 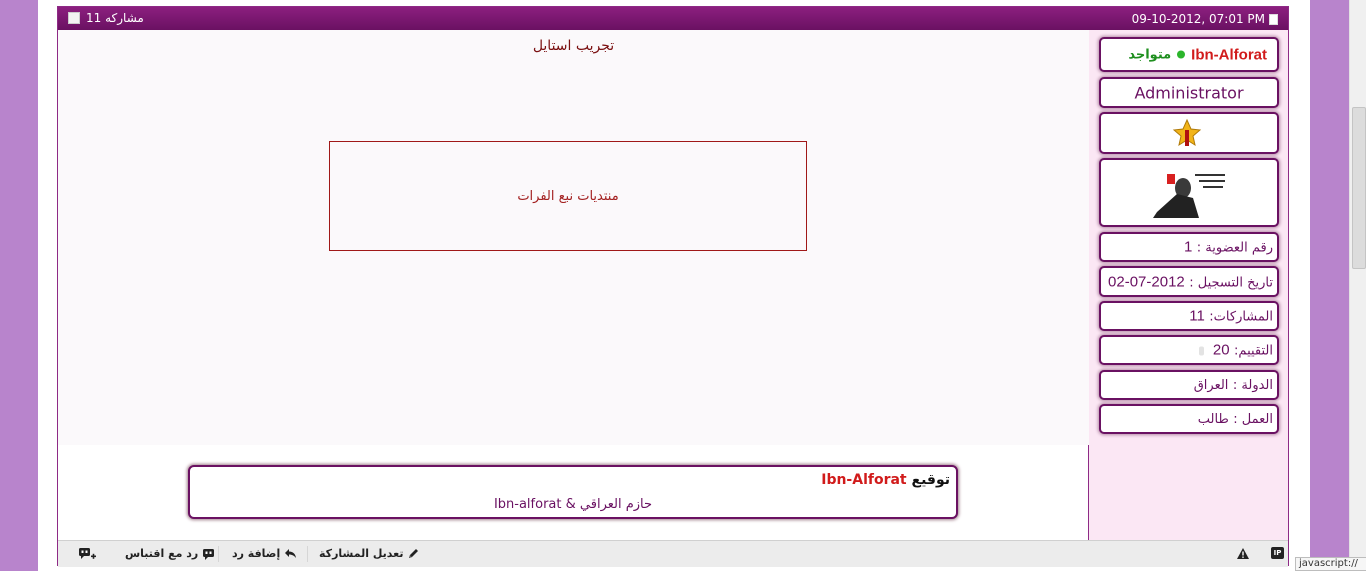 What do you see at coordinates (1252, 385) in the screenshot?
I see `country-label: الدولة :` at bounding box center [1252, 385].